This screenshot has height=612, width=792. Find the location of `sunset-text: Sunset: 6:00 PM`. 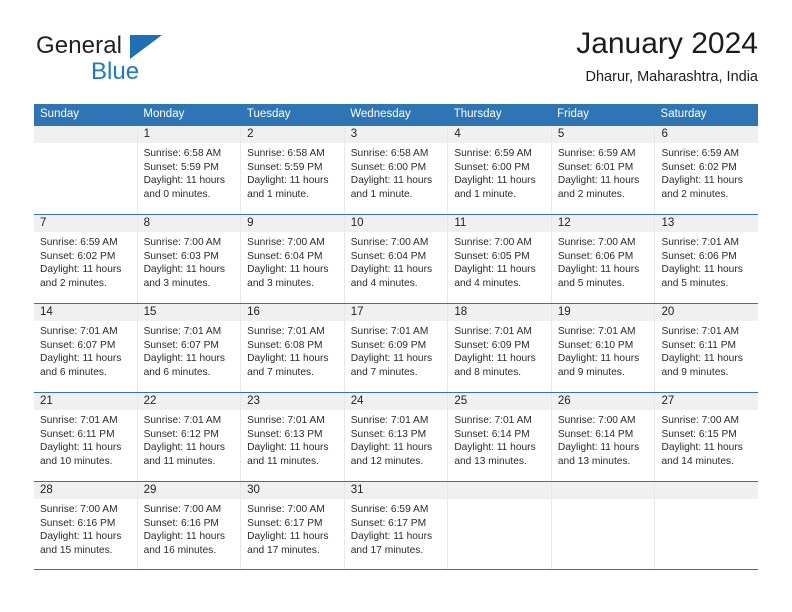

sunset-text: Sunset: 6:00 PM is located at coordinates (492, 167).